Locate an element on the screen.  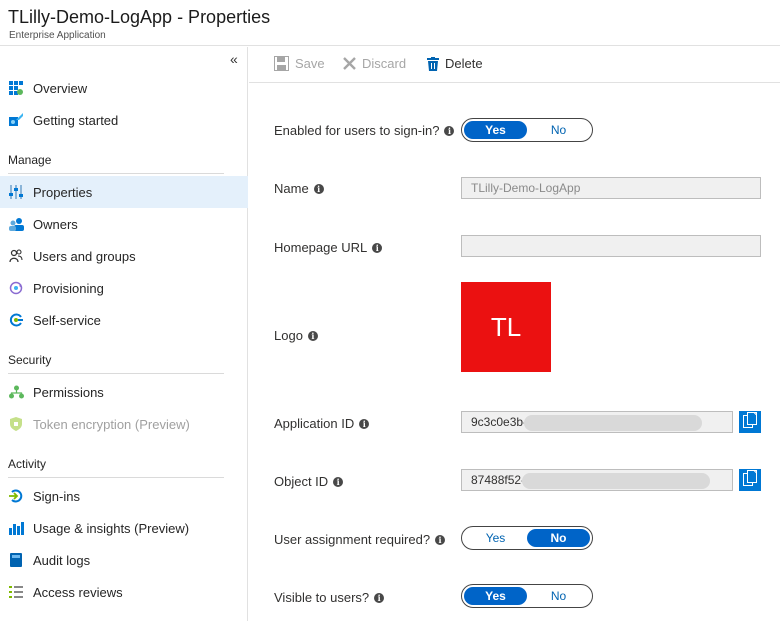
sidebar-item-self-service: Self-service is located at coordinates (124, 320).